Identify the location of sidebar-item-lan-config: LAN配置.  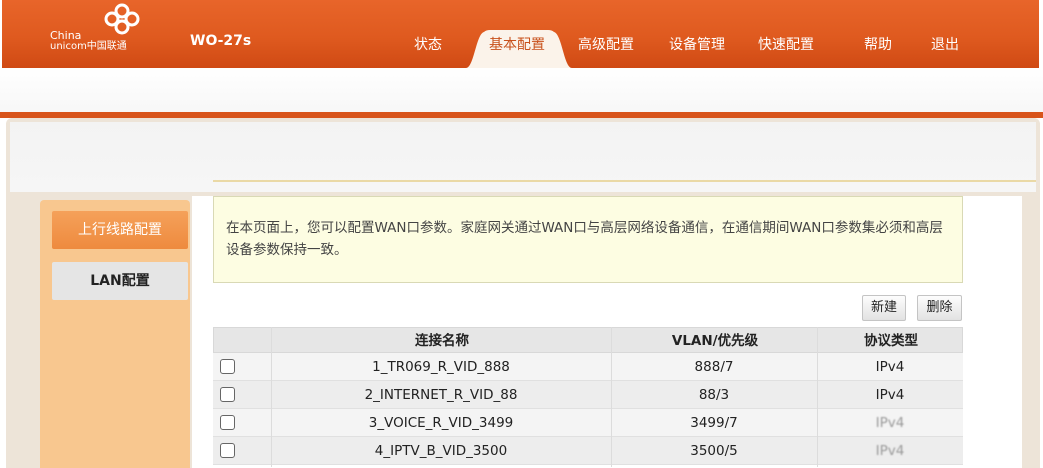
(120, 281).